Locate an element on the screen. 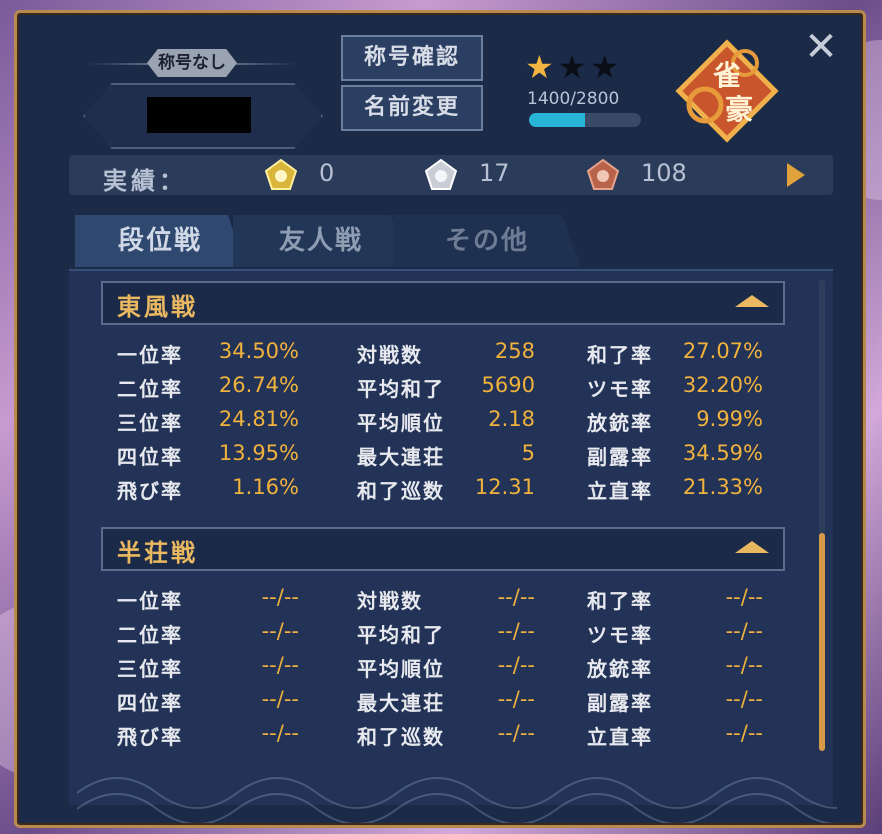  scrollbar-thumb is located at coordinates (822, 642).